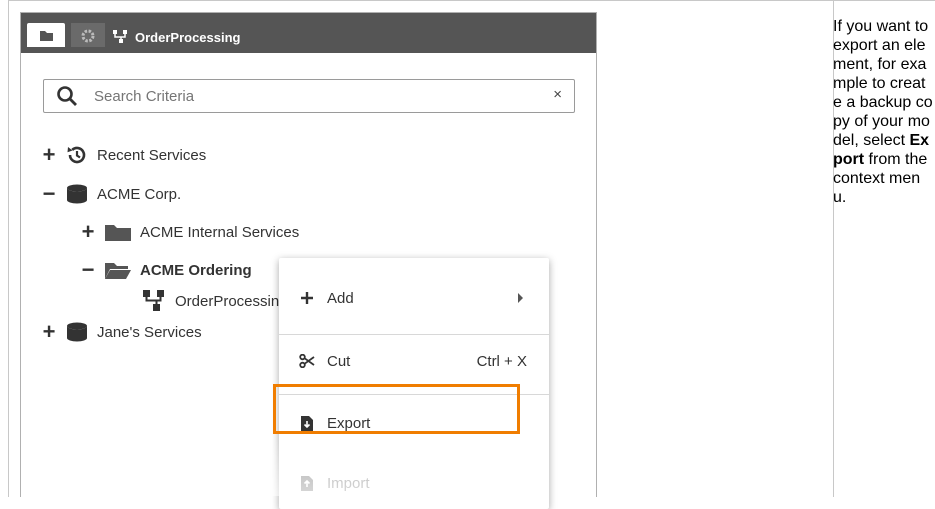 This screenshot has height=509, width=935. What do you see at coordinates (231, 301) in the screenshot?
I see `tree-item-label: OrderProcessing` at bounding box center [231, 301].